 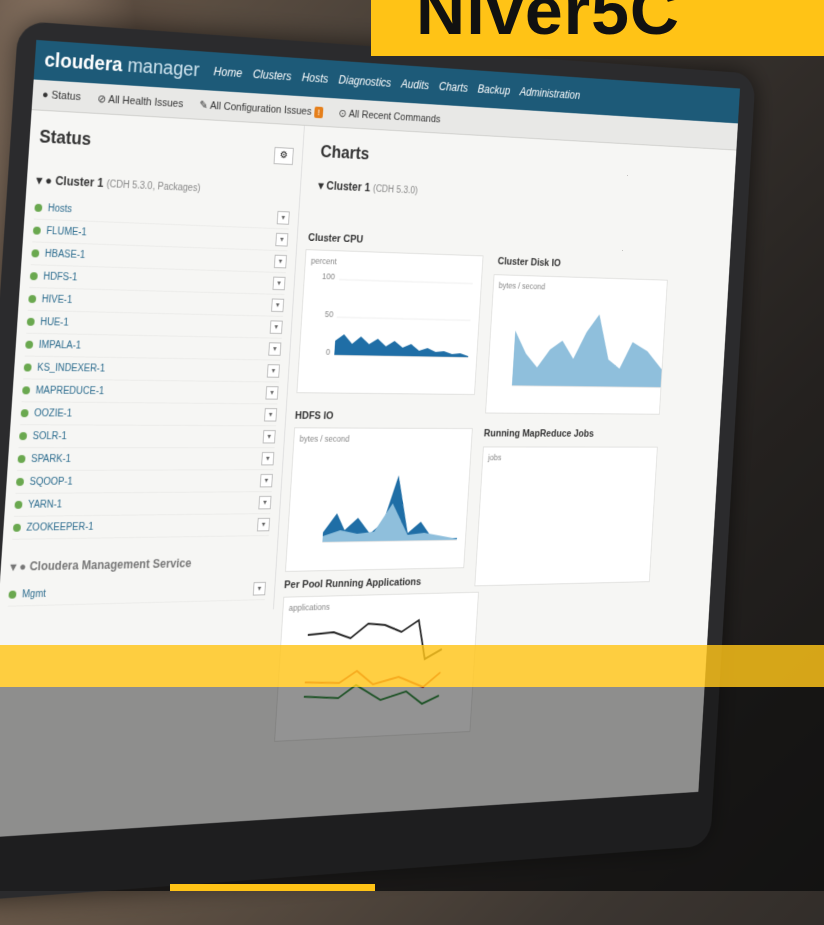 I want to click on disk-chart: bytes / second, so click(x=576, y=344).